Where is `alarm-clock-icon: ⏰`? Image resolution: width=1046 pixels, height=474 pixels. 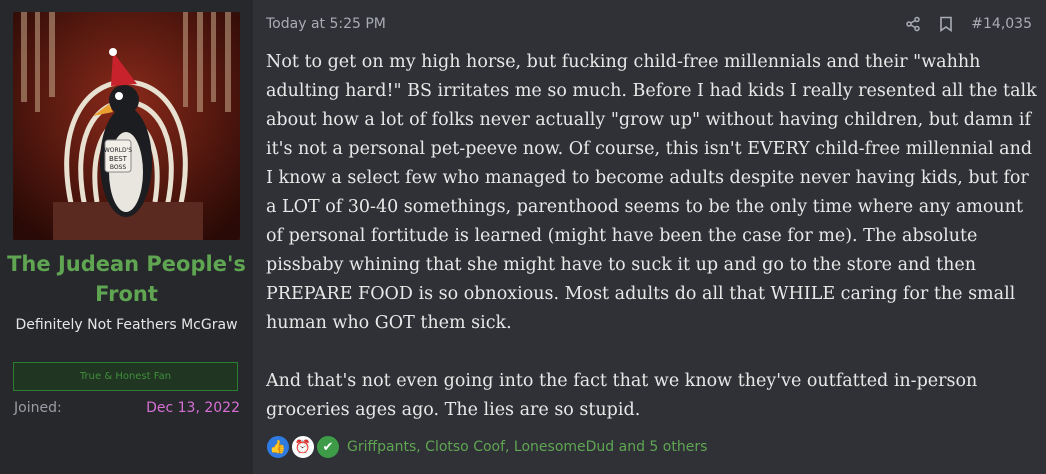
alarm-clock-icon: ⏰ is located at coordinates (303, 447).